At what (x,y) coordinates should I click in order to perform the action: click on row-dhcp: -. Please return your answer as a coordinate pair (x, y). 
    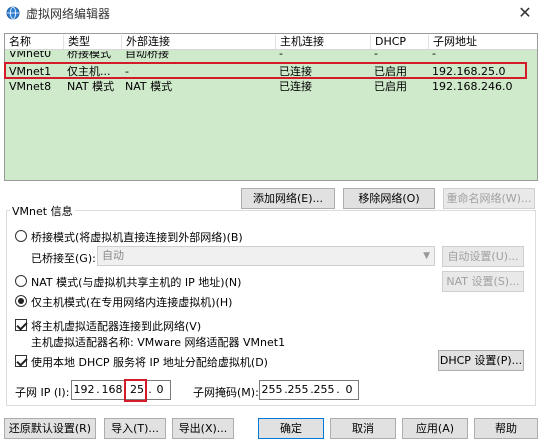
    Looking at the image, I should click on (376, 55).